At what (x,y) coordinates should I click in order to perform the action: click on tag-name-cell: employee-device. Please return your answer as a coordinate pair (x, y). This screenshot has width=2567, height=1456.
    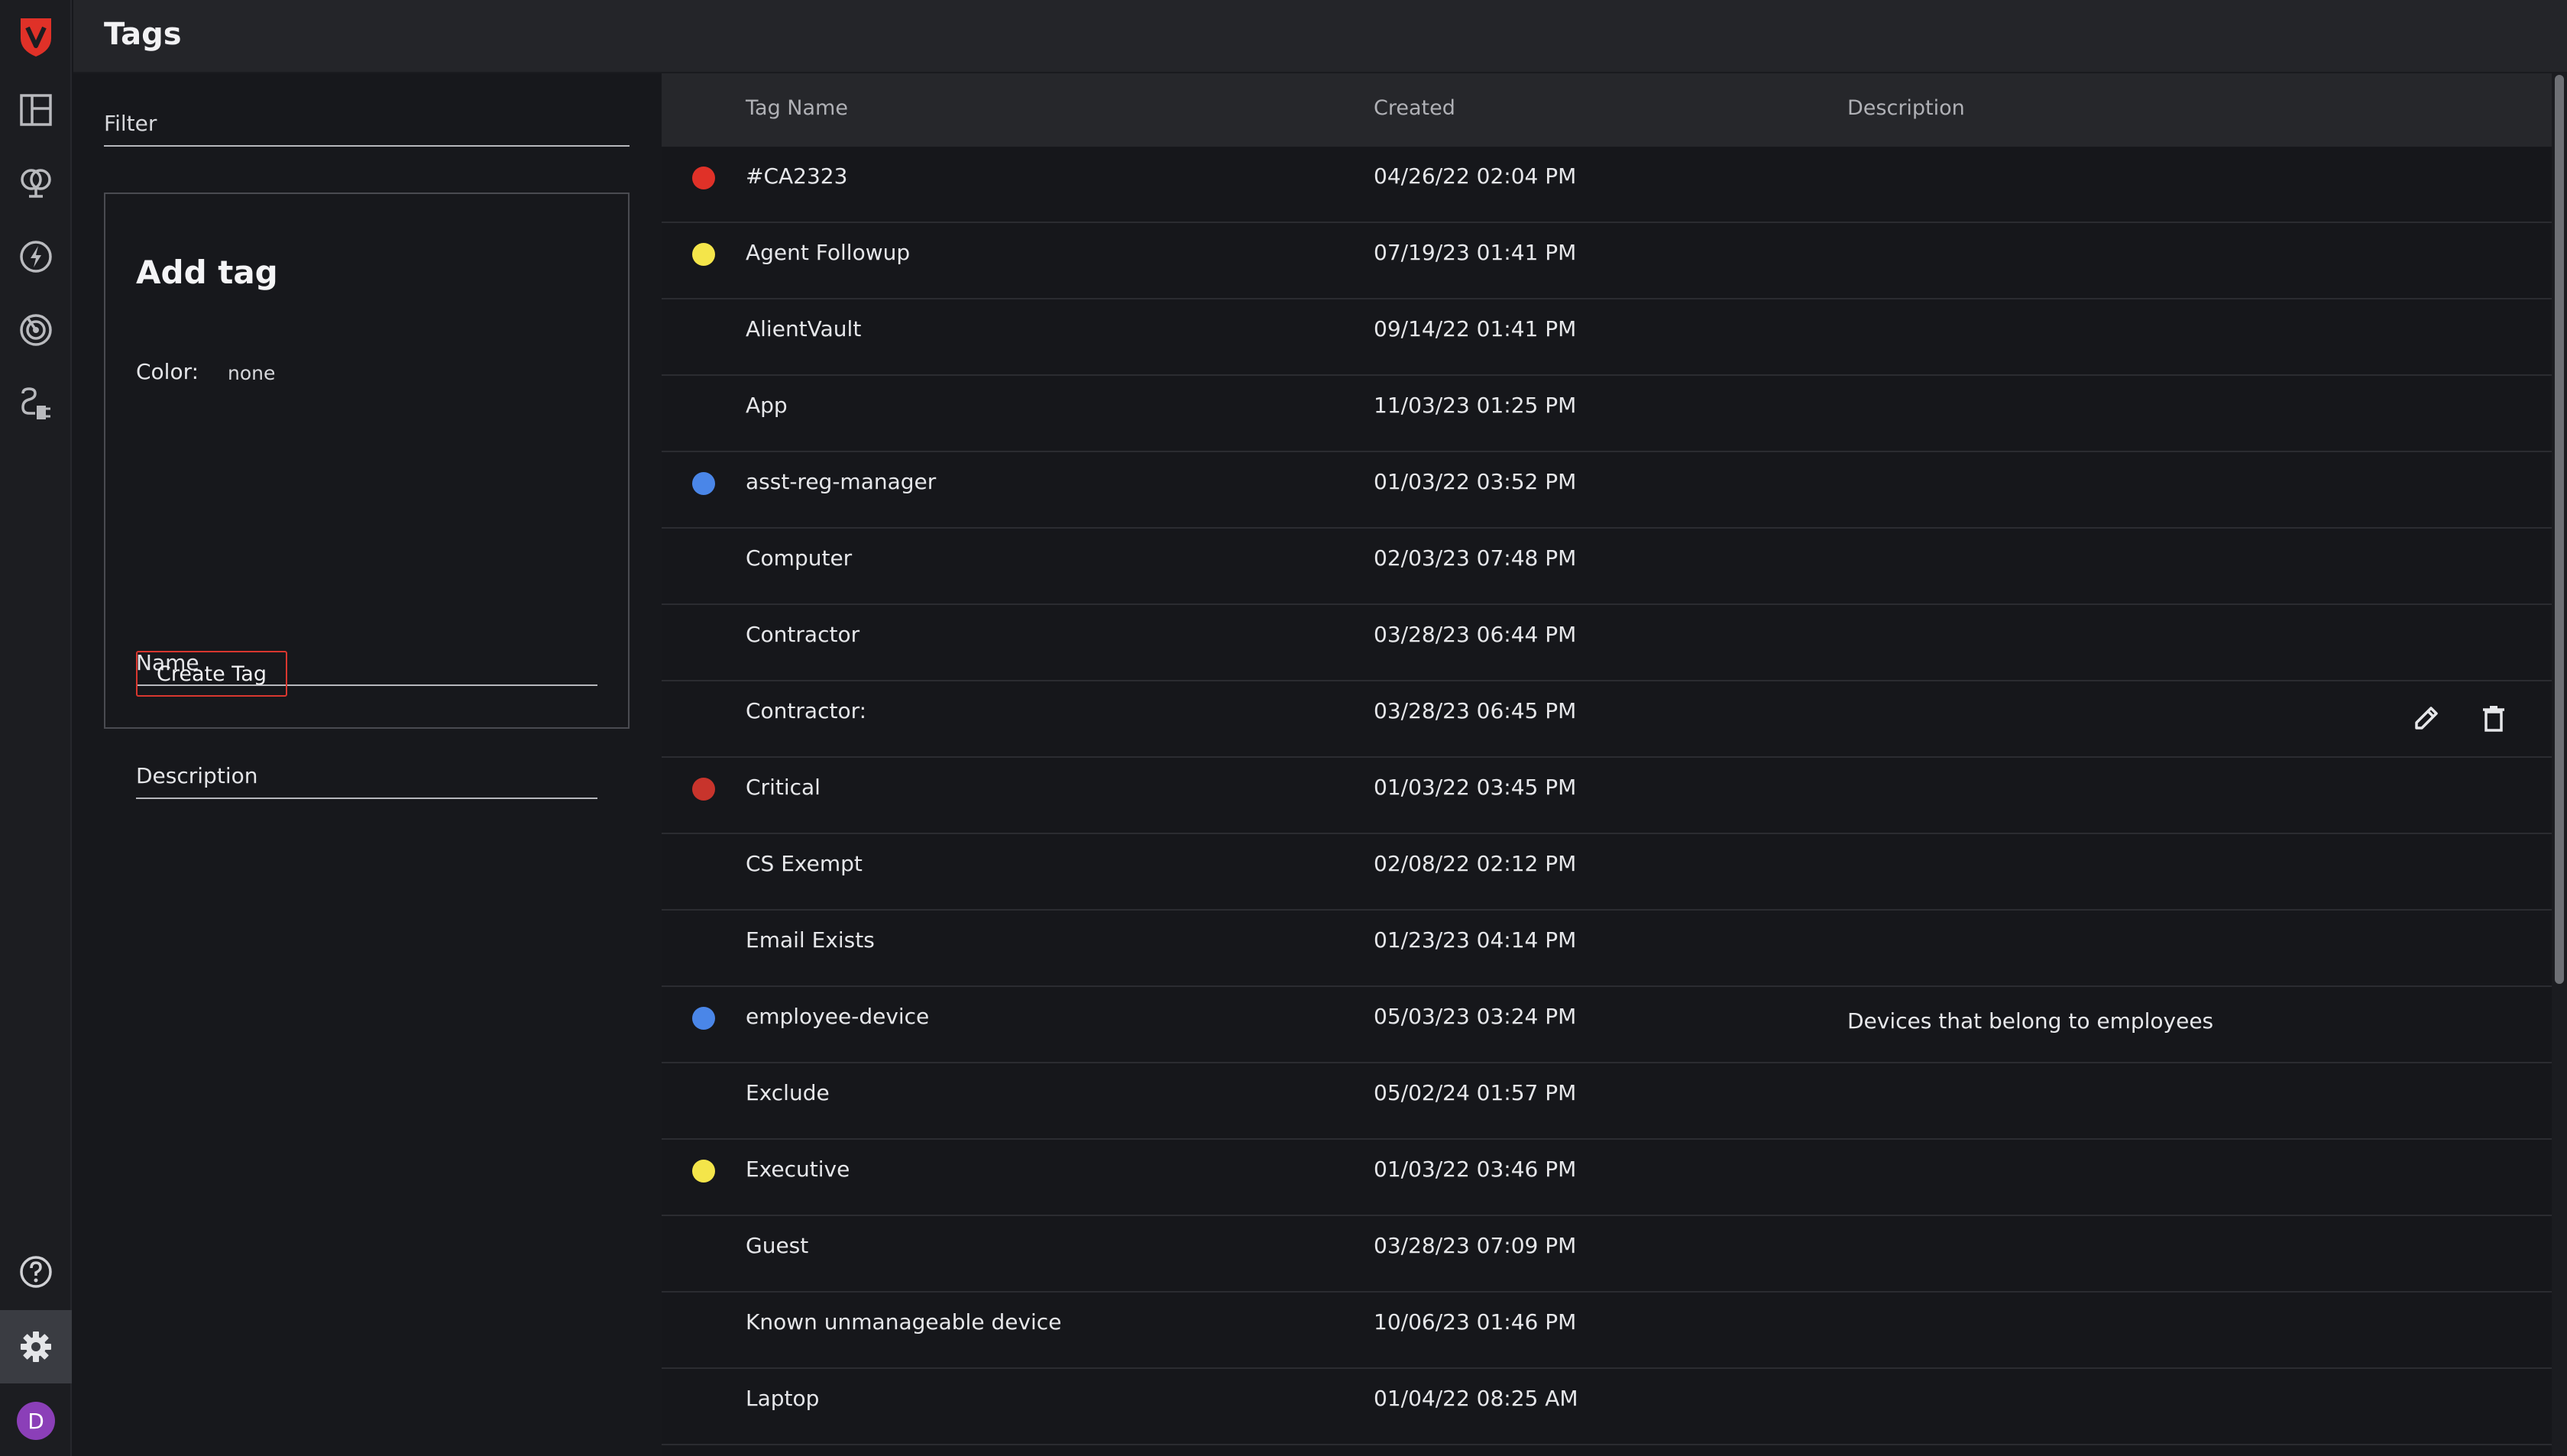
    Looking at the image, I should click on (838, 1017).